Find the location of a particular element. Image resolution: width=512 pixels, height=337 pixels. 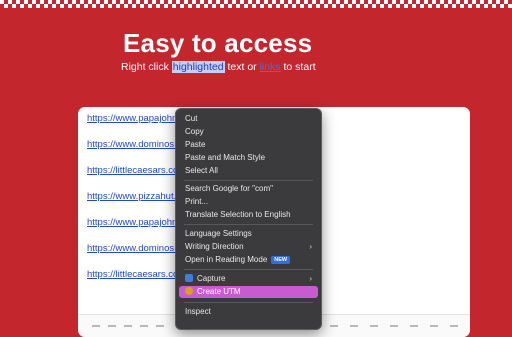

subtitle-link-word: links is located at coordinates (270, 67).